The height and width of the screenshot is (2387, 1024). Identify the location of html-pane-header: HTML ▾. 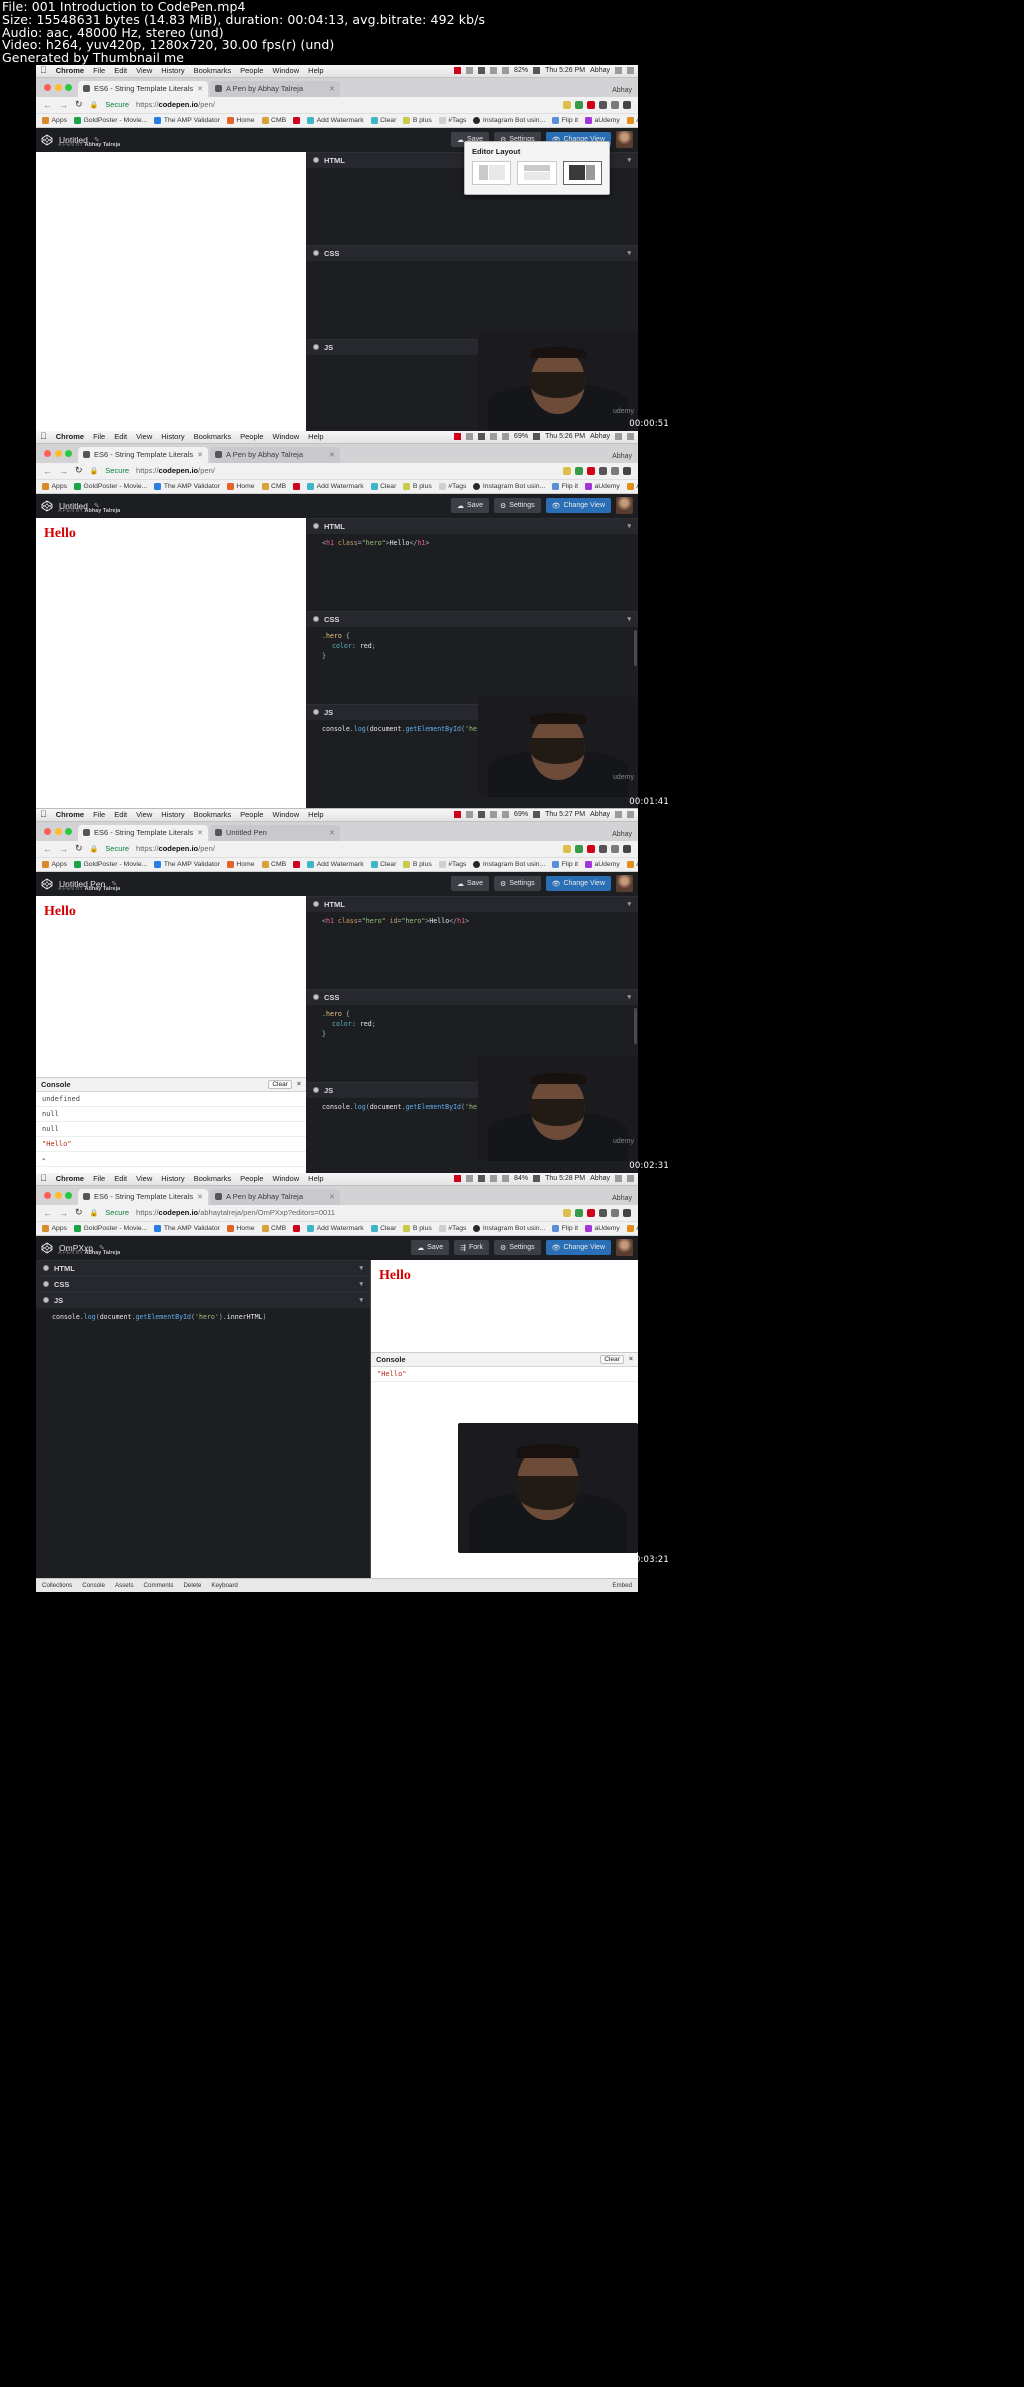
(472, 526).